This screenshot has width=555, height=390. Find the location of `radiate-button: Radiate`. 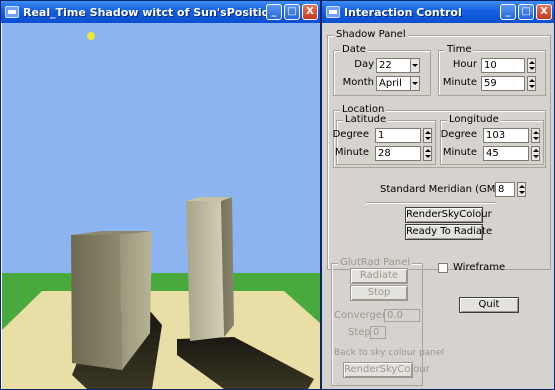

radiate-button: Radiate is located at coordinates (379, 276).